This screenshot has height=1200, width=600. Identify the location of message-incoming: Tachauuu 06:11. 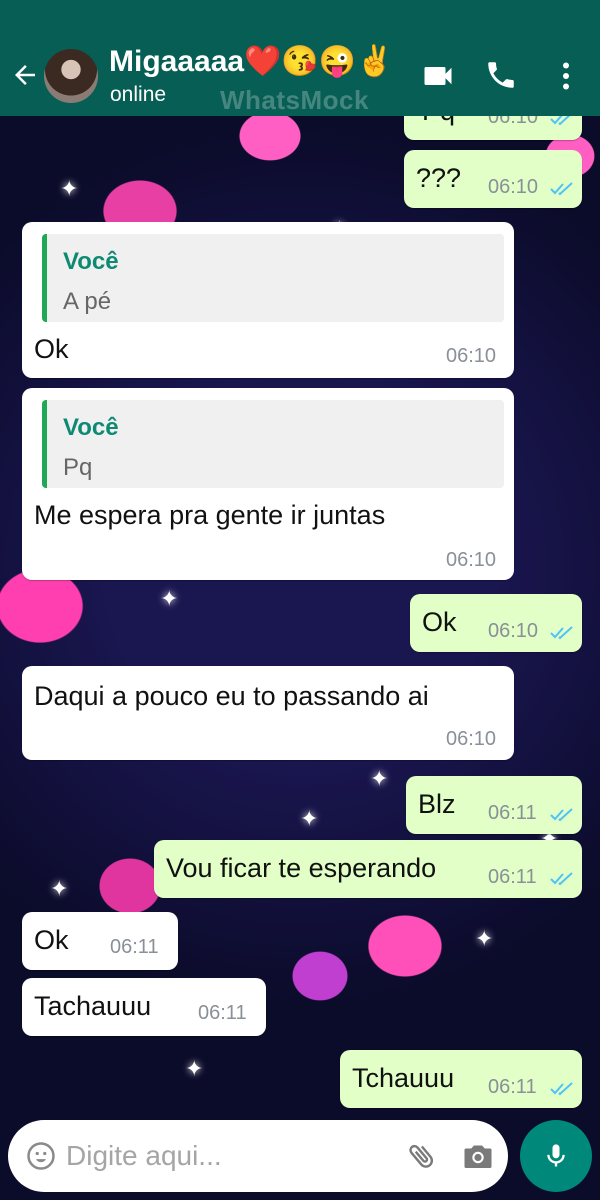
(144, 1007).